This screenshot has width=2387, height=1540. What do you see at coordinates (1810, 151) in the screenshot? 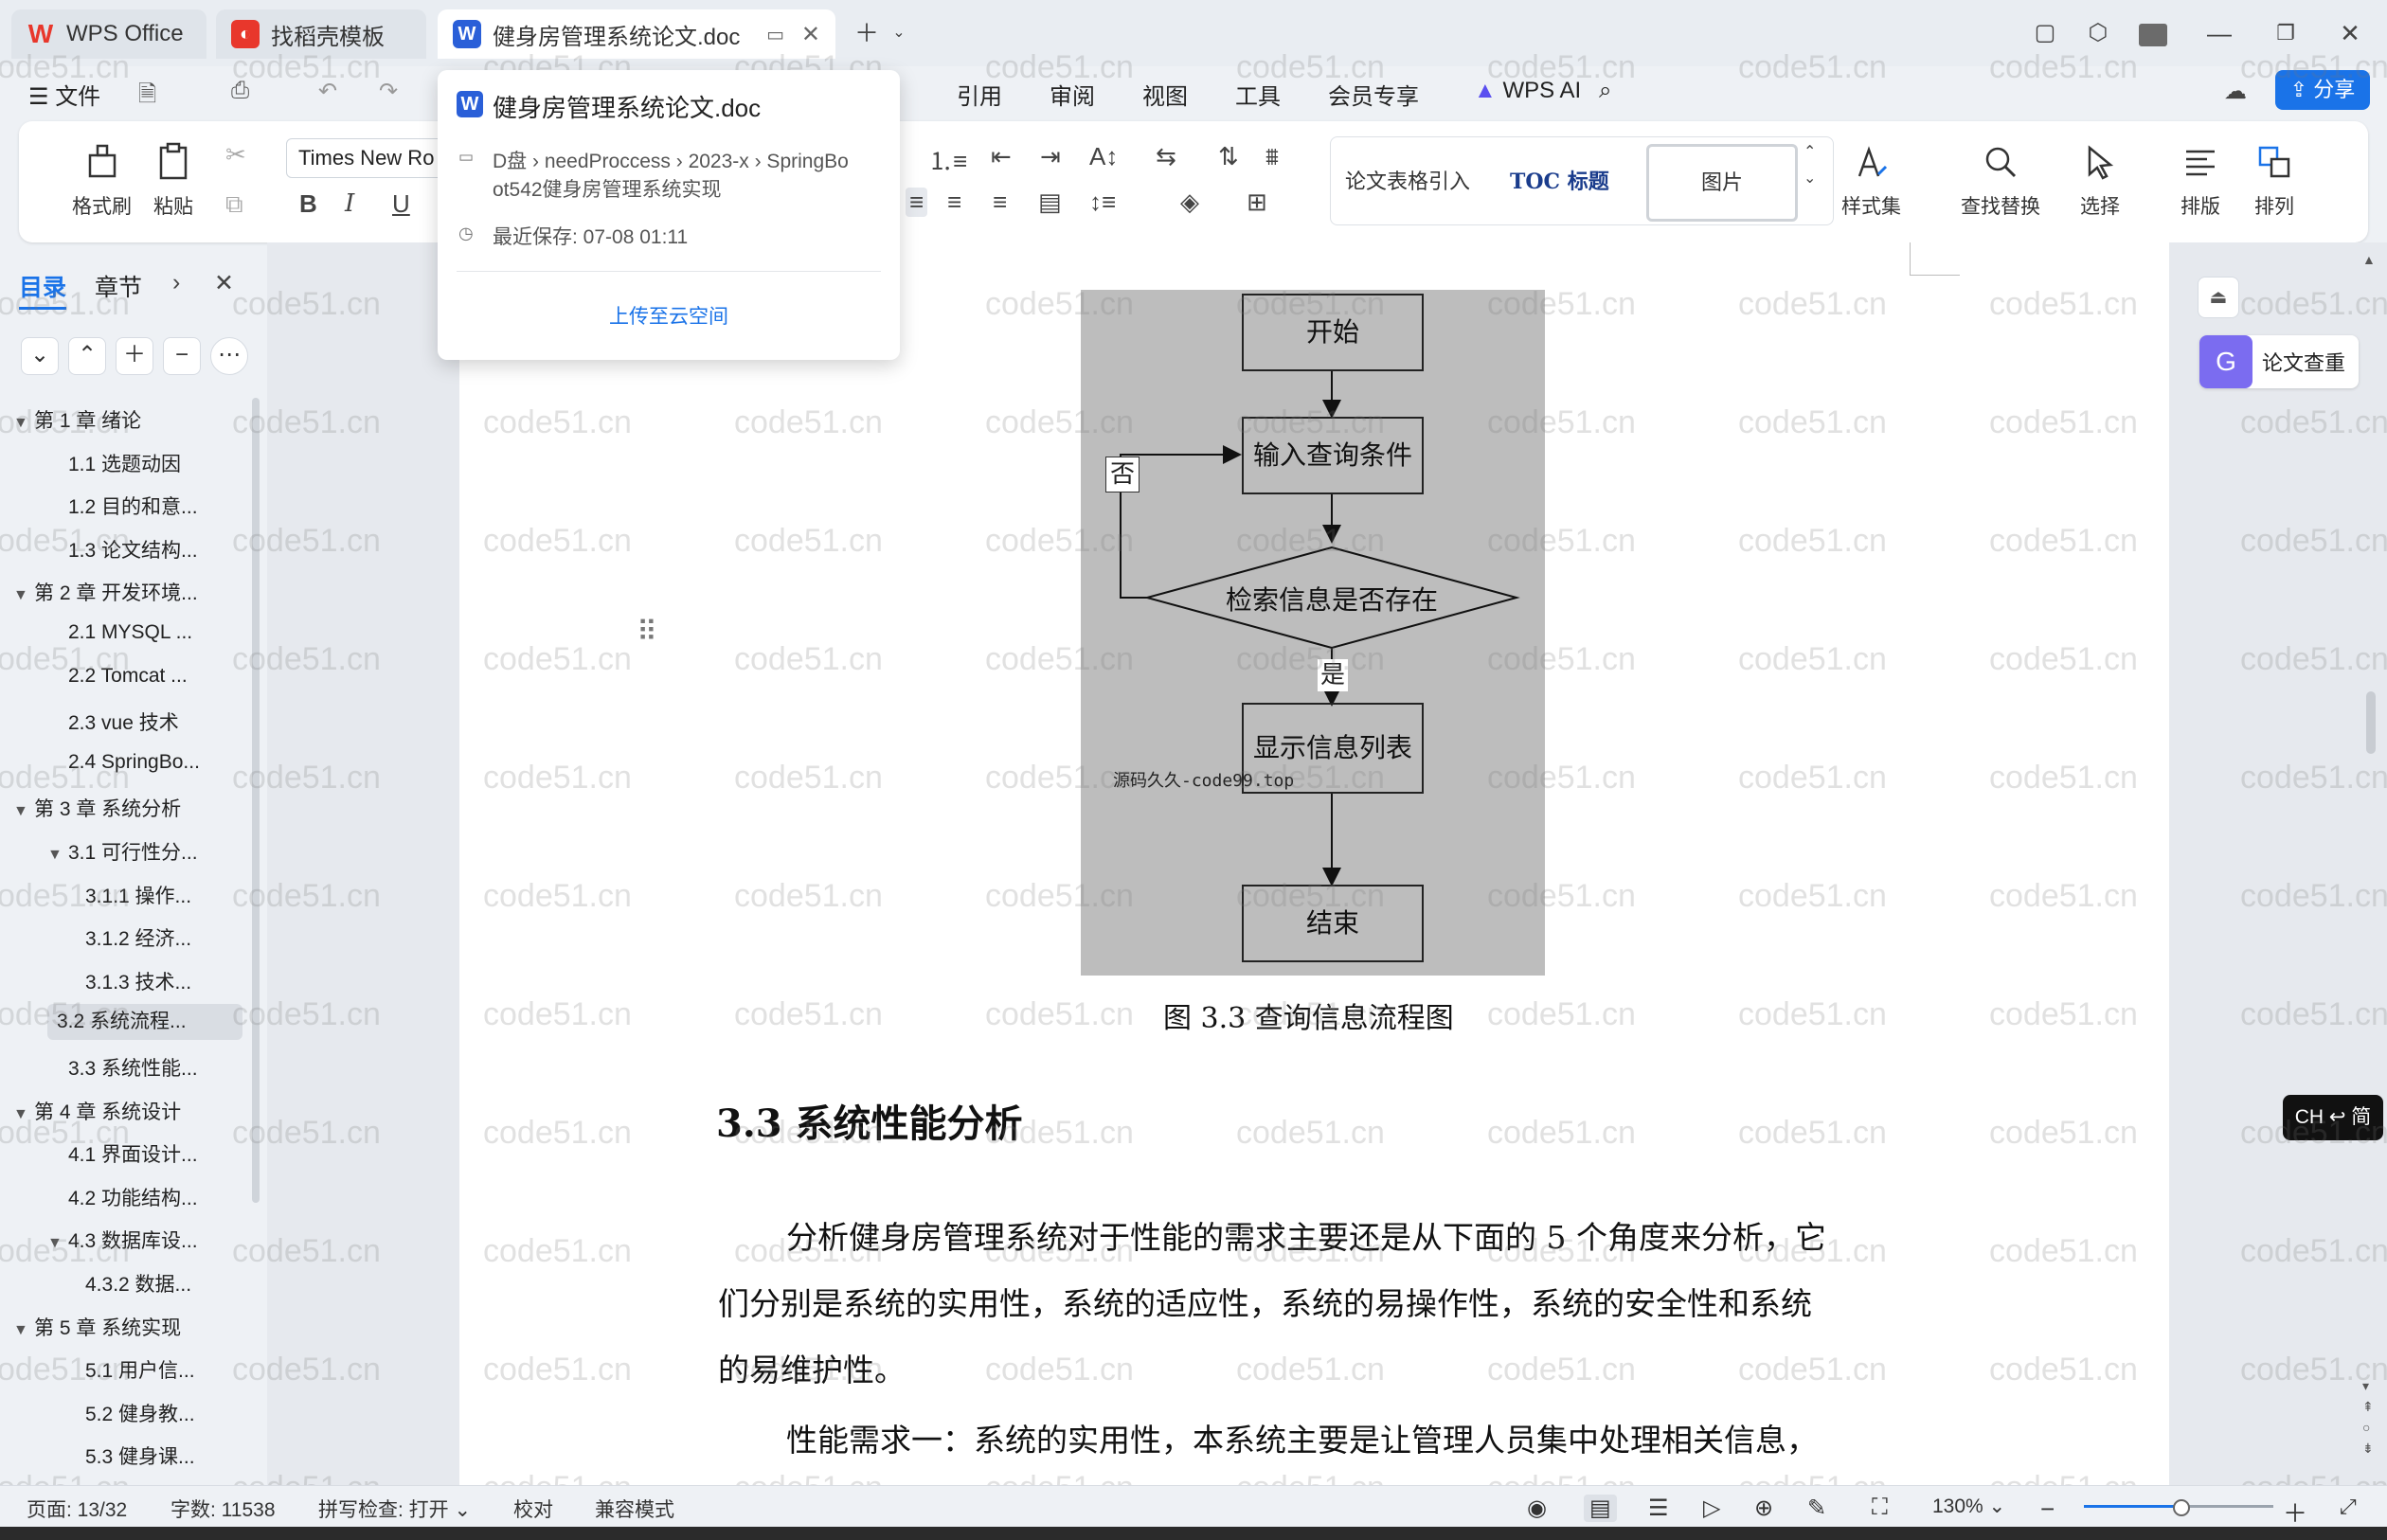
I see `gallery-scroll-up-icon: ⌃` at bounding box center [1810, 151].